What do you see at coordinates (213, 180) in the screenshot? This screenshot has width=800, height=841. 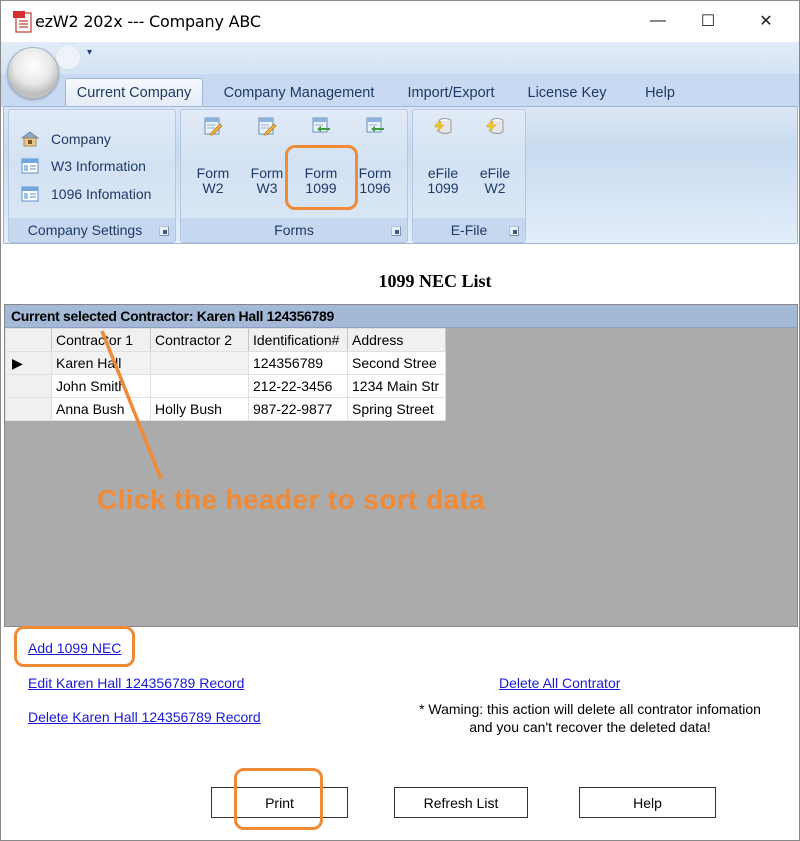 I see `form-w2-label: Form W2` at bounding box center [213, 180].